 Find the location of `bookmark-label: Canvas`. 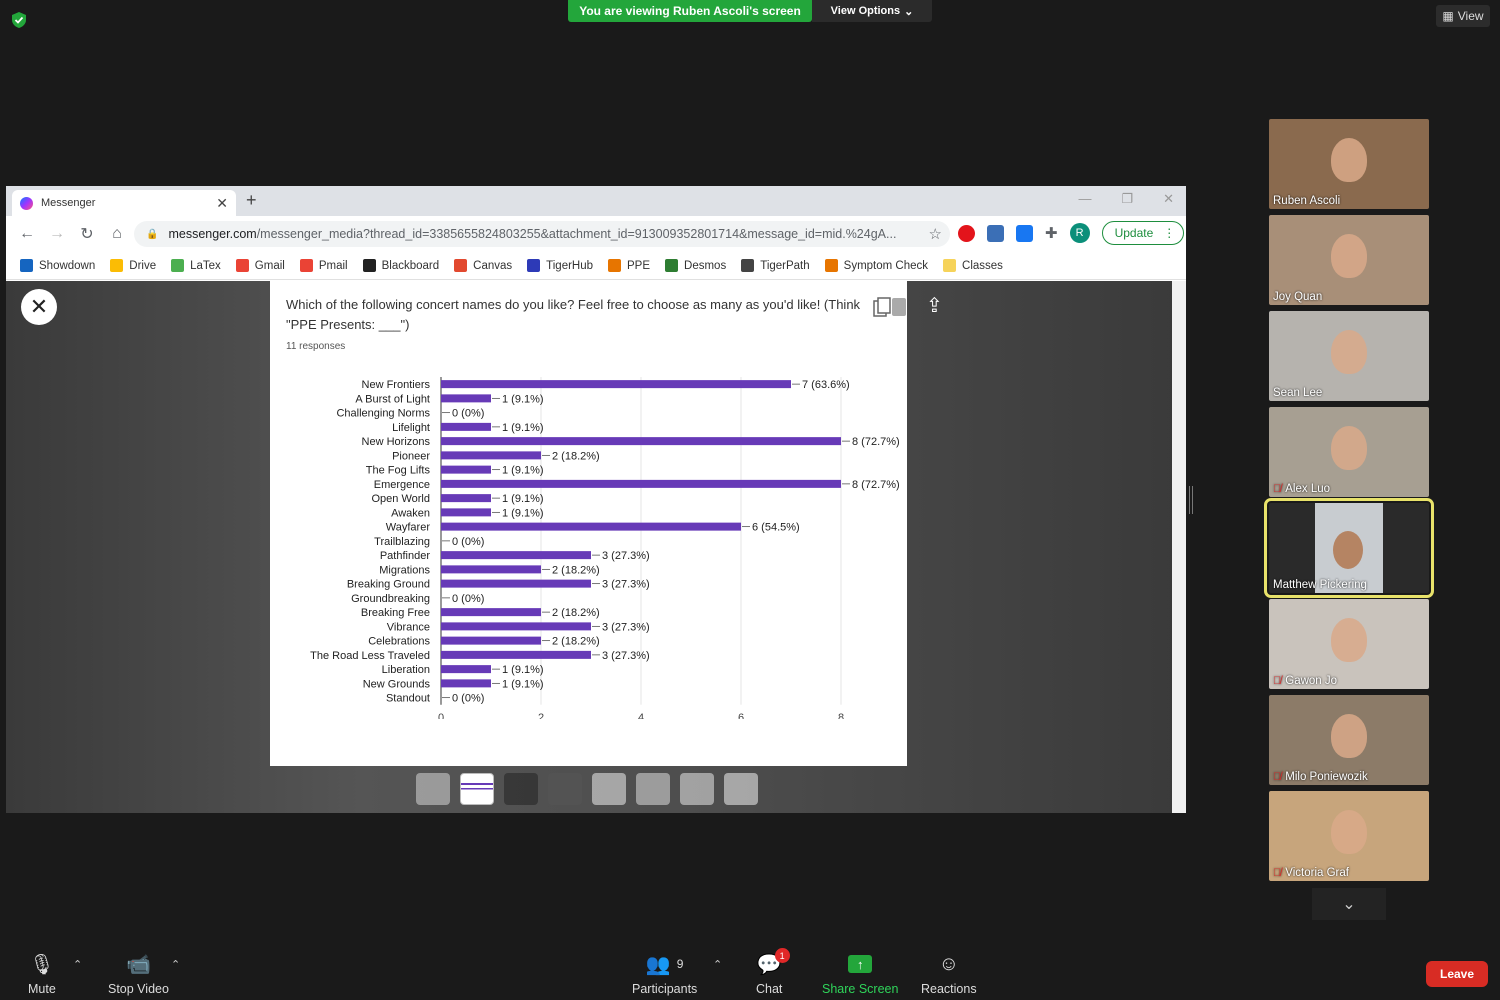

bookmark-label: Canvas is located at coordinates (493, 265).